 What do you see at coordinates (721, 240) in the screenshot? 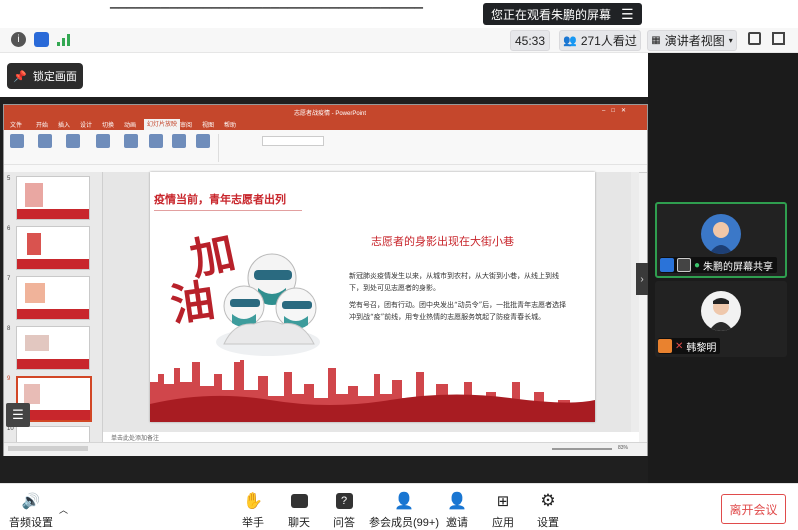
I see `video-tile-screen-share: ● 朱鹏的屏幕共享` at bounding box center [721, 240].